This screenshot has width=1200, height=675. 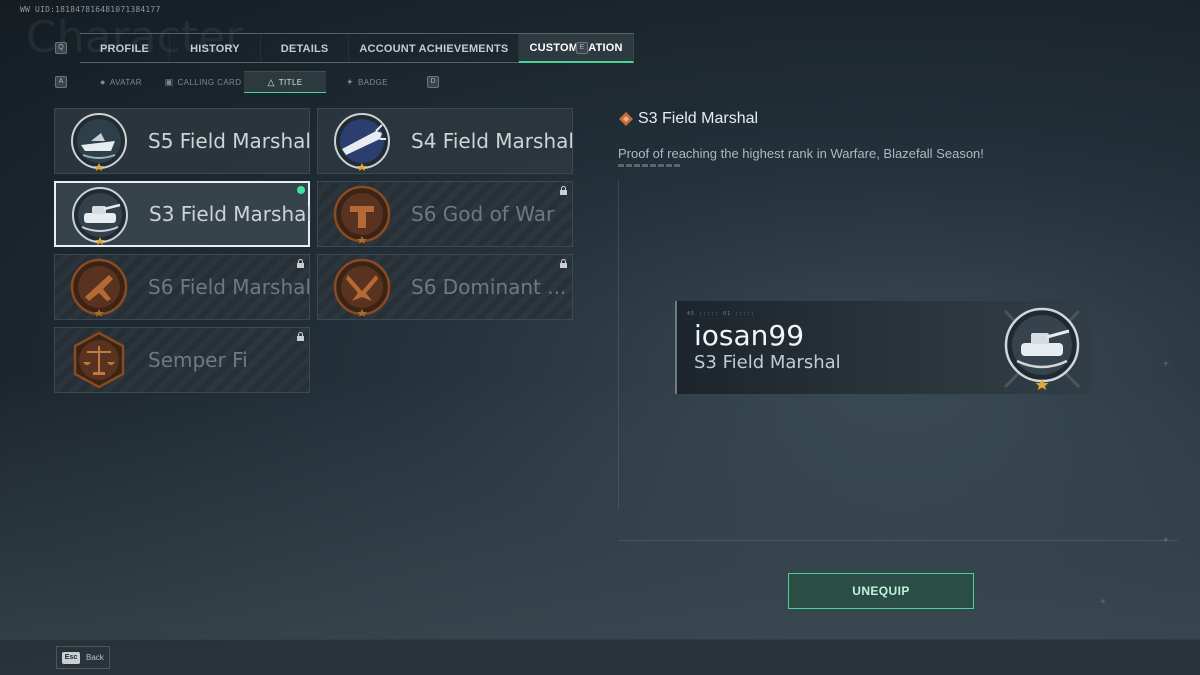 I want to click on helmet-emblem-icon, so click(x=362, y=214).